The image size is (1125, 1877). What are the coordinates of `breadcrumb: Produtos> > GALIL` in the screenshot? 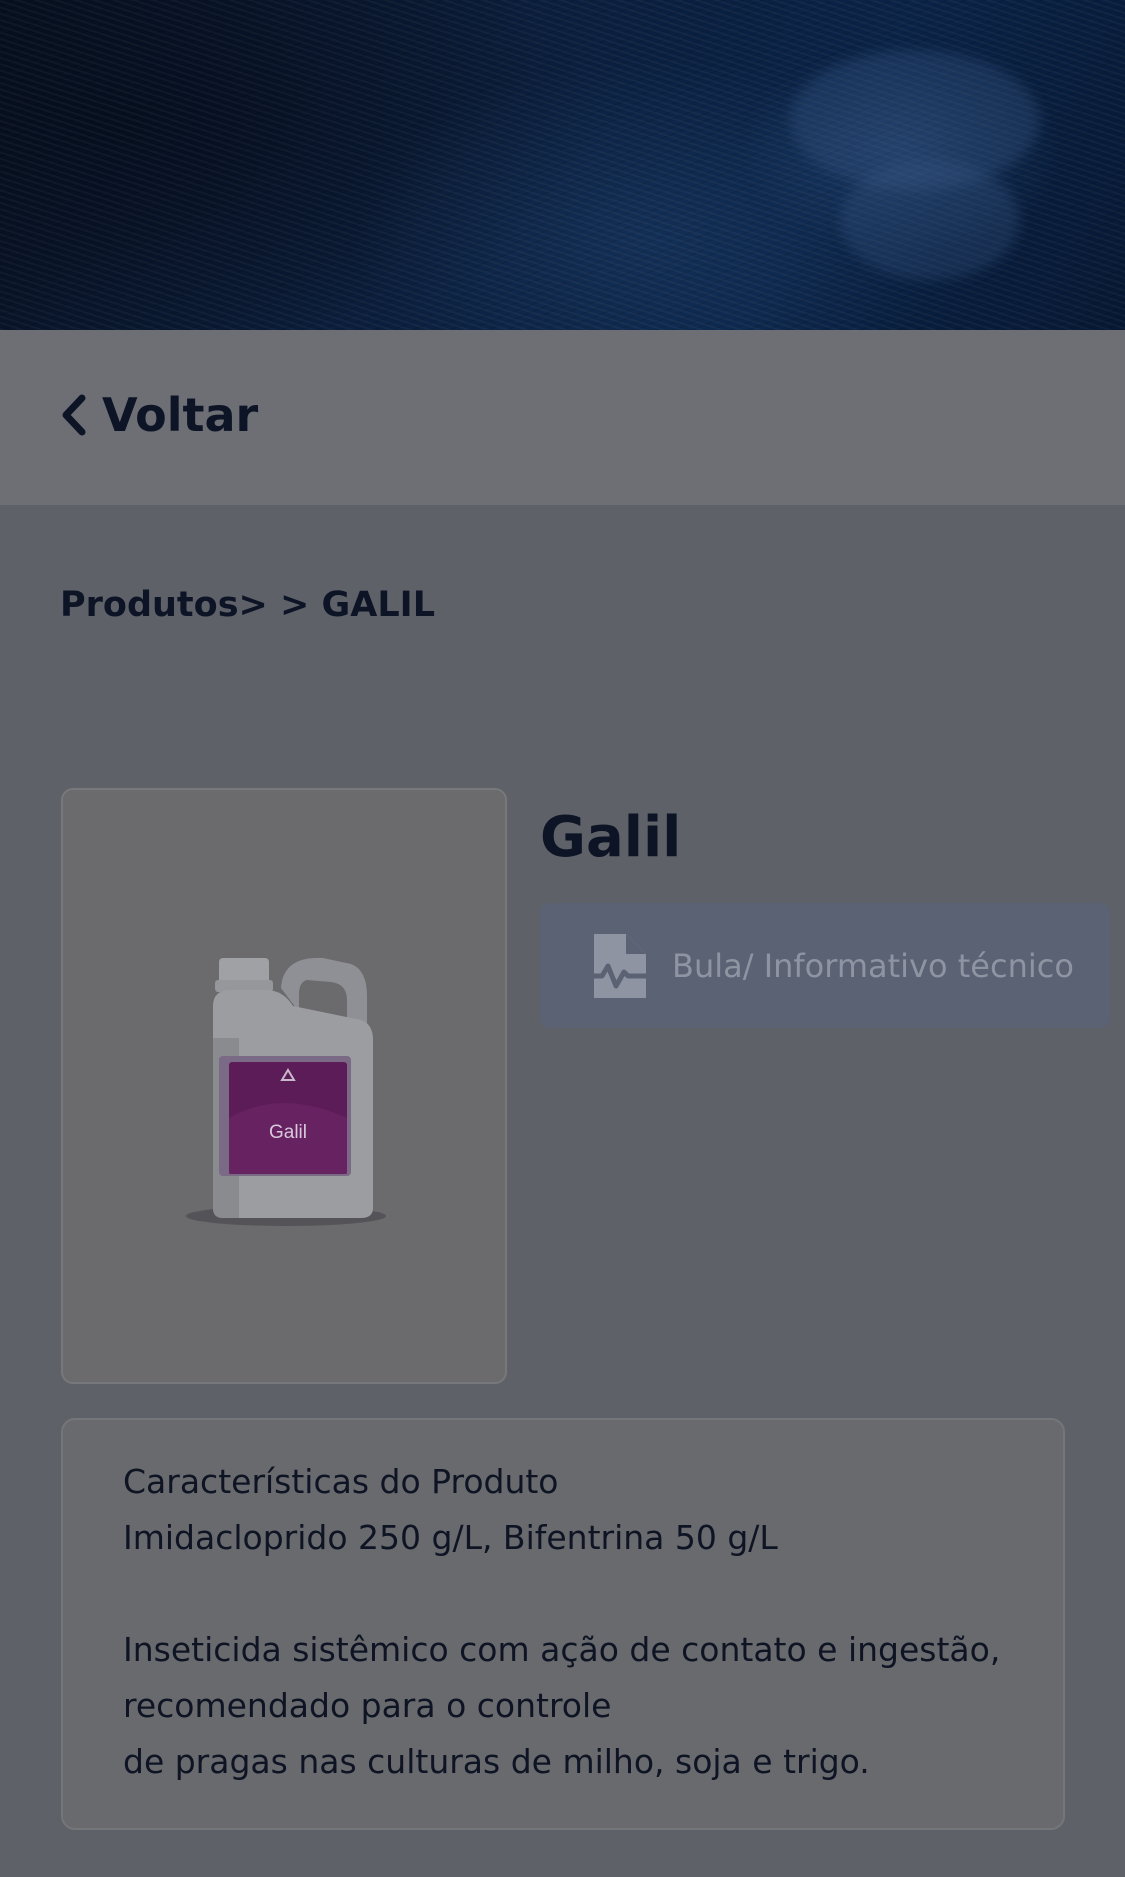 It's located at (247, 605).